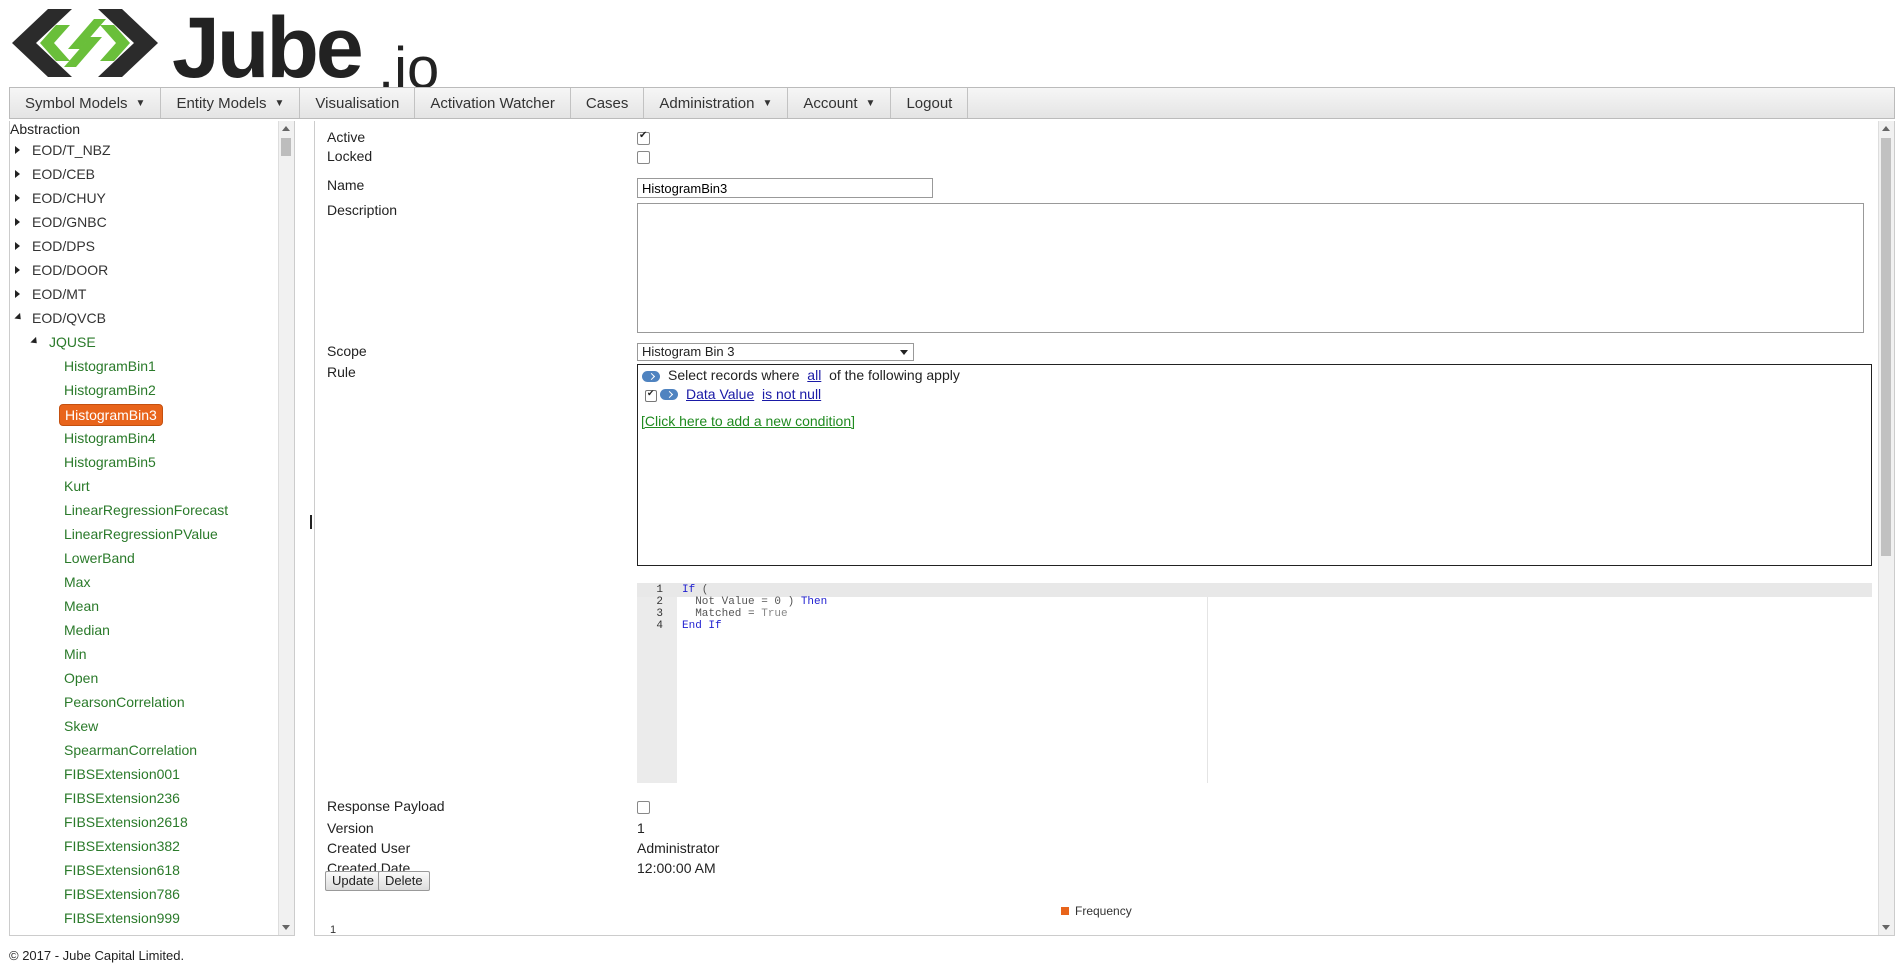 The image size is (1902, 969). Describe the element at coordinates (77, 486) in the screenshot. I see `tree-node-label: Kurt` at that location.